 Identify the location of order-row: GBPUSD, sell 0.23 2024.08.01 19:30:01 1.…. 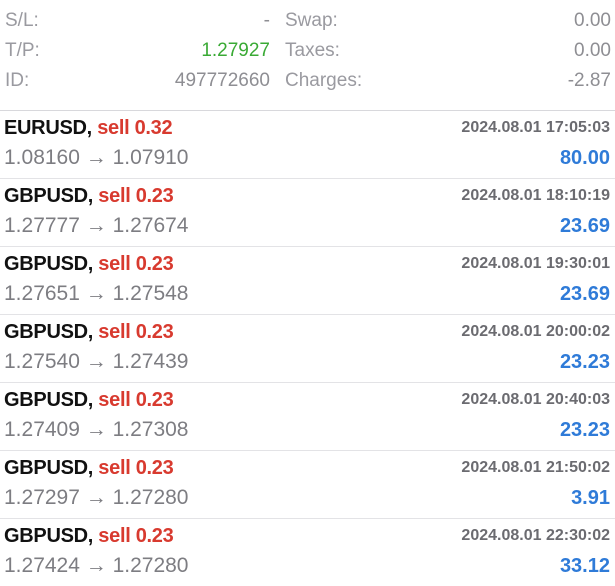
(307, 280).